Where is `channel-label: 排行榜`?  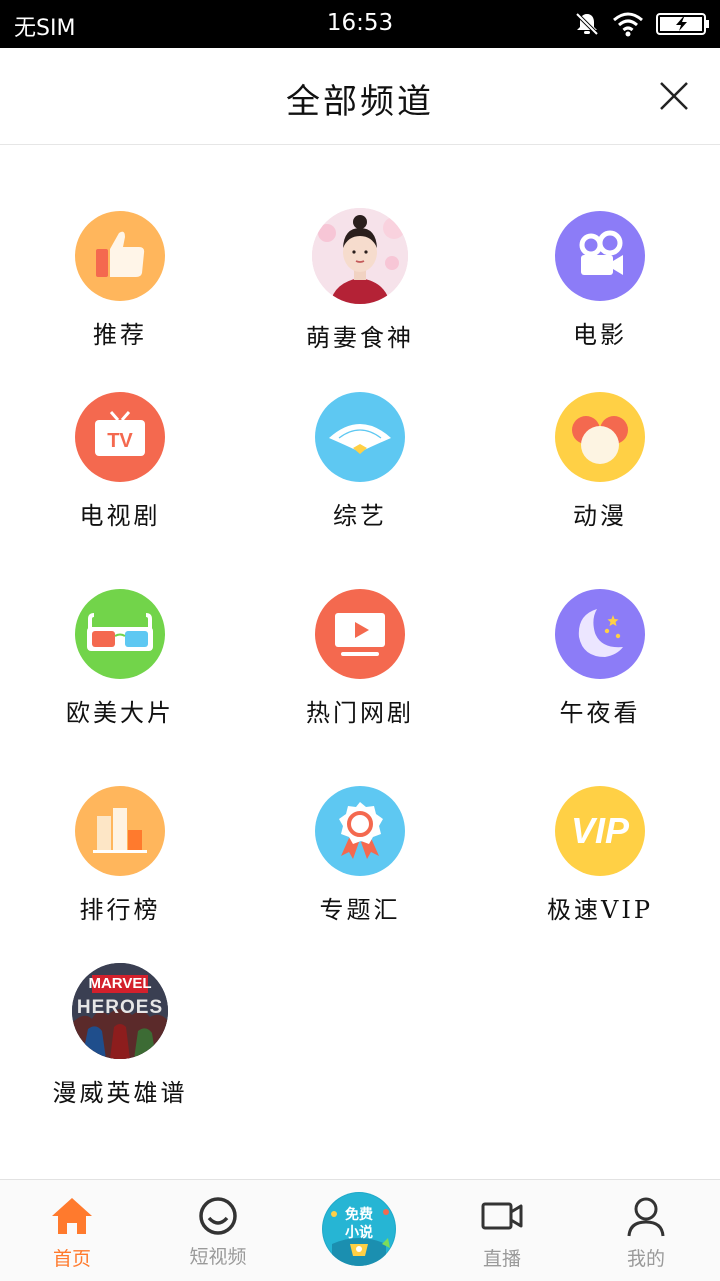
channel-label: 排行榜 is located at coordinates (120, 910).